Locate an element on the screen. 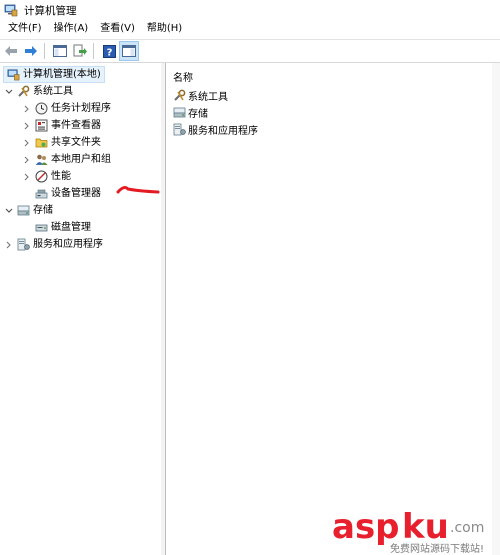 This screenshot has height=555, width=500. tree-item-label: 磁盘管理 is located at coordinates (71, 227).